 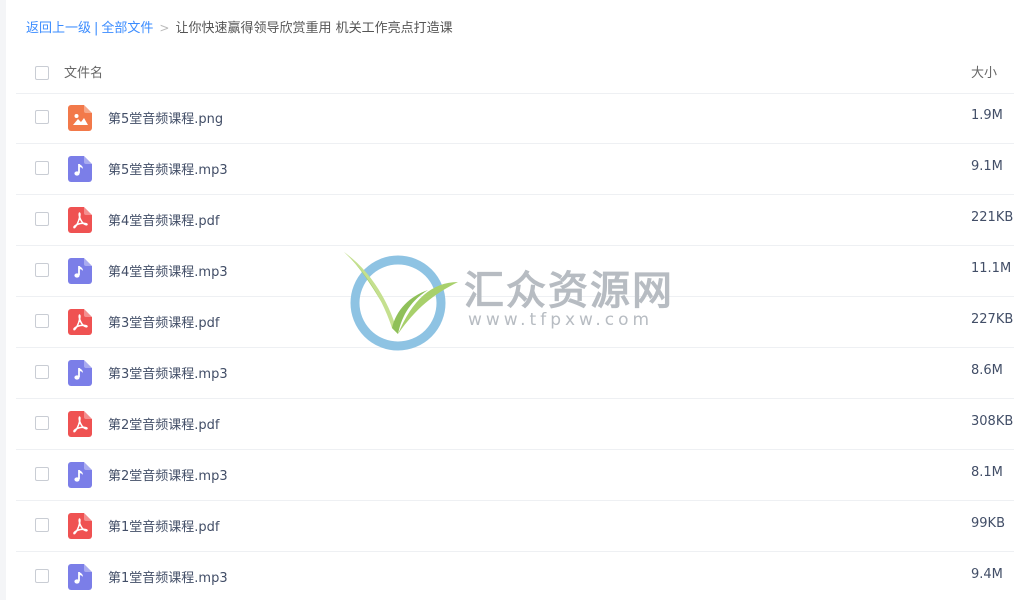 What do you see at coordinates (127, 28) in the screenshot?
I see `all-files-link: 全部文件` at bounding box center [127, 28].